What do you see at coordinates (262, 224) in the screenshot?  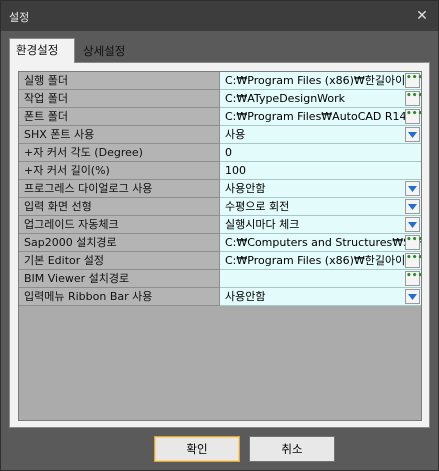 I see `property-value-text: 실행시마다 체크` at bounding box center [262, 224].